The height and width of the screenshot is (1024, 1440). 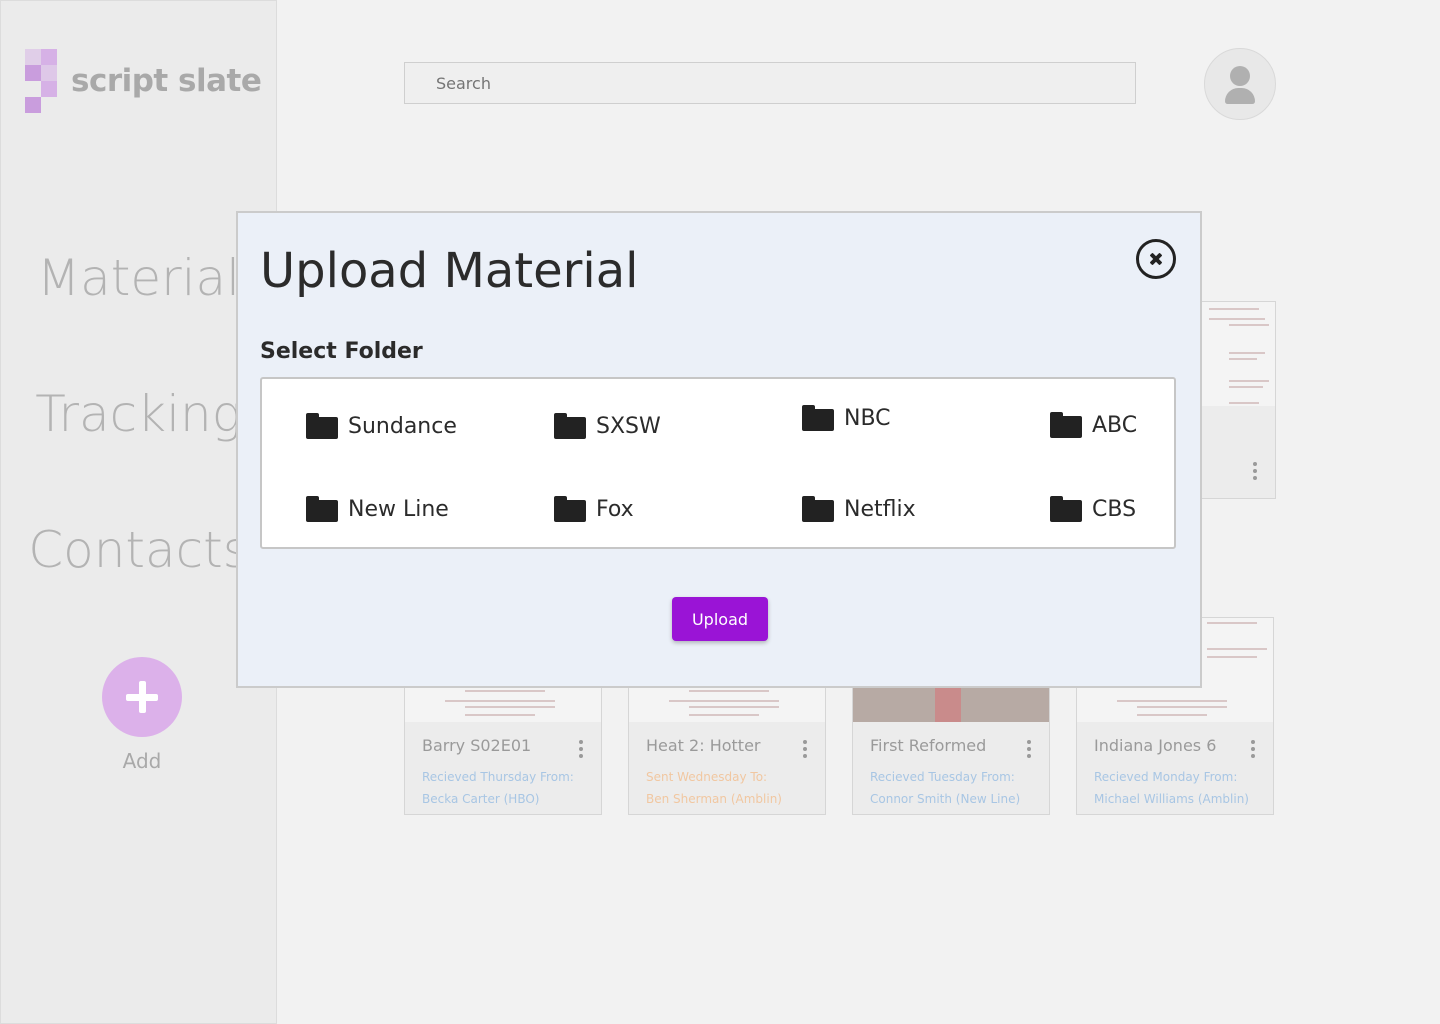 I want to click on card-contact: Michael Williams (Amblin), so click(x=1171, y=799).